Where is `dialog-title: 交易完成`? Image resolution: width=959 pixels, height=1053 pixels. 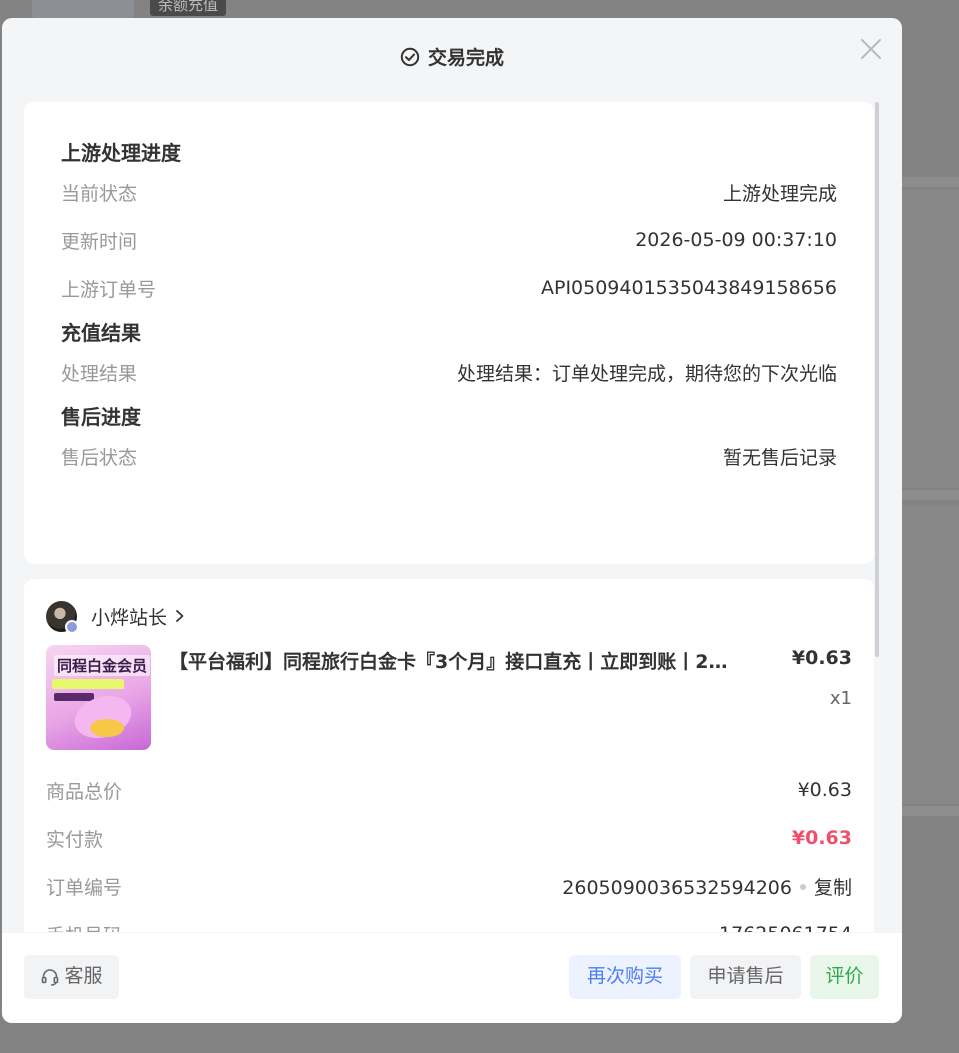 dialog-title: 交易完成 is located at coordinates (452, 56).